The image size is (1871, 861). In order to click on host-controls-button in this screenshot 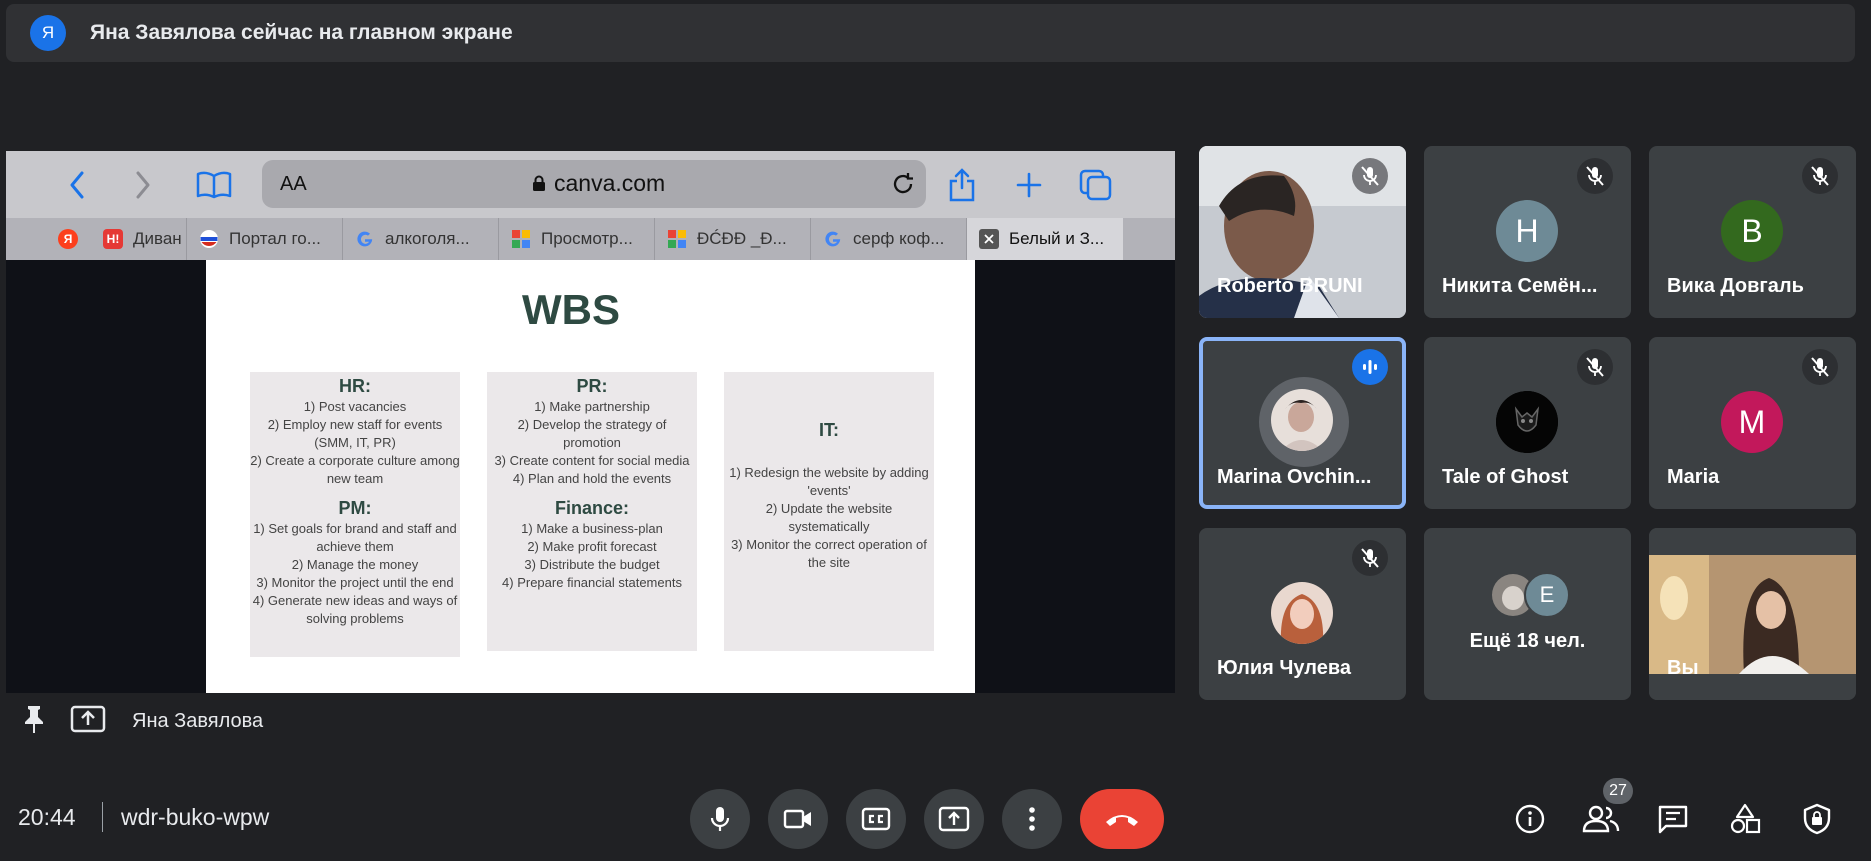, I will do `click(1817, 819)`.